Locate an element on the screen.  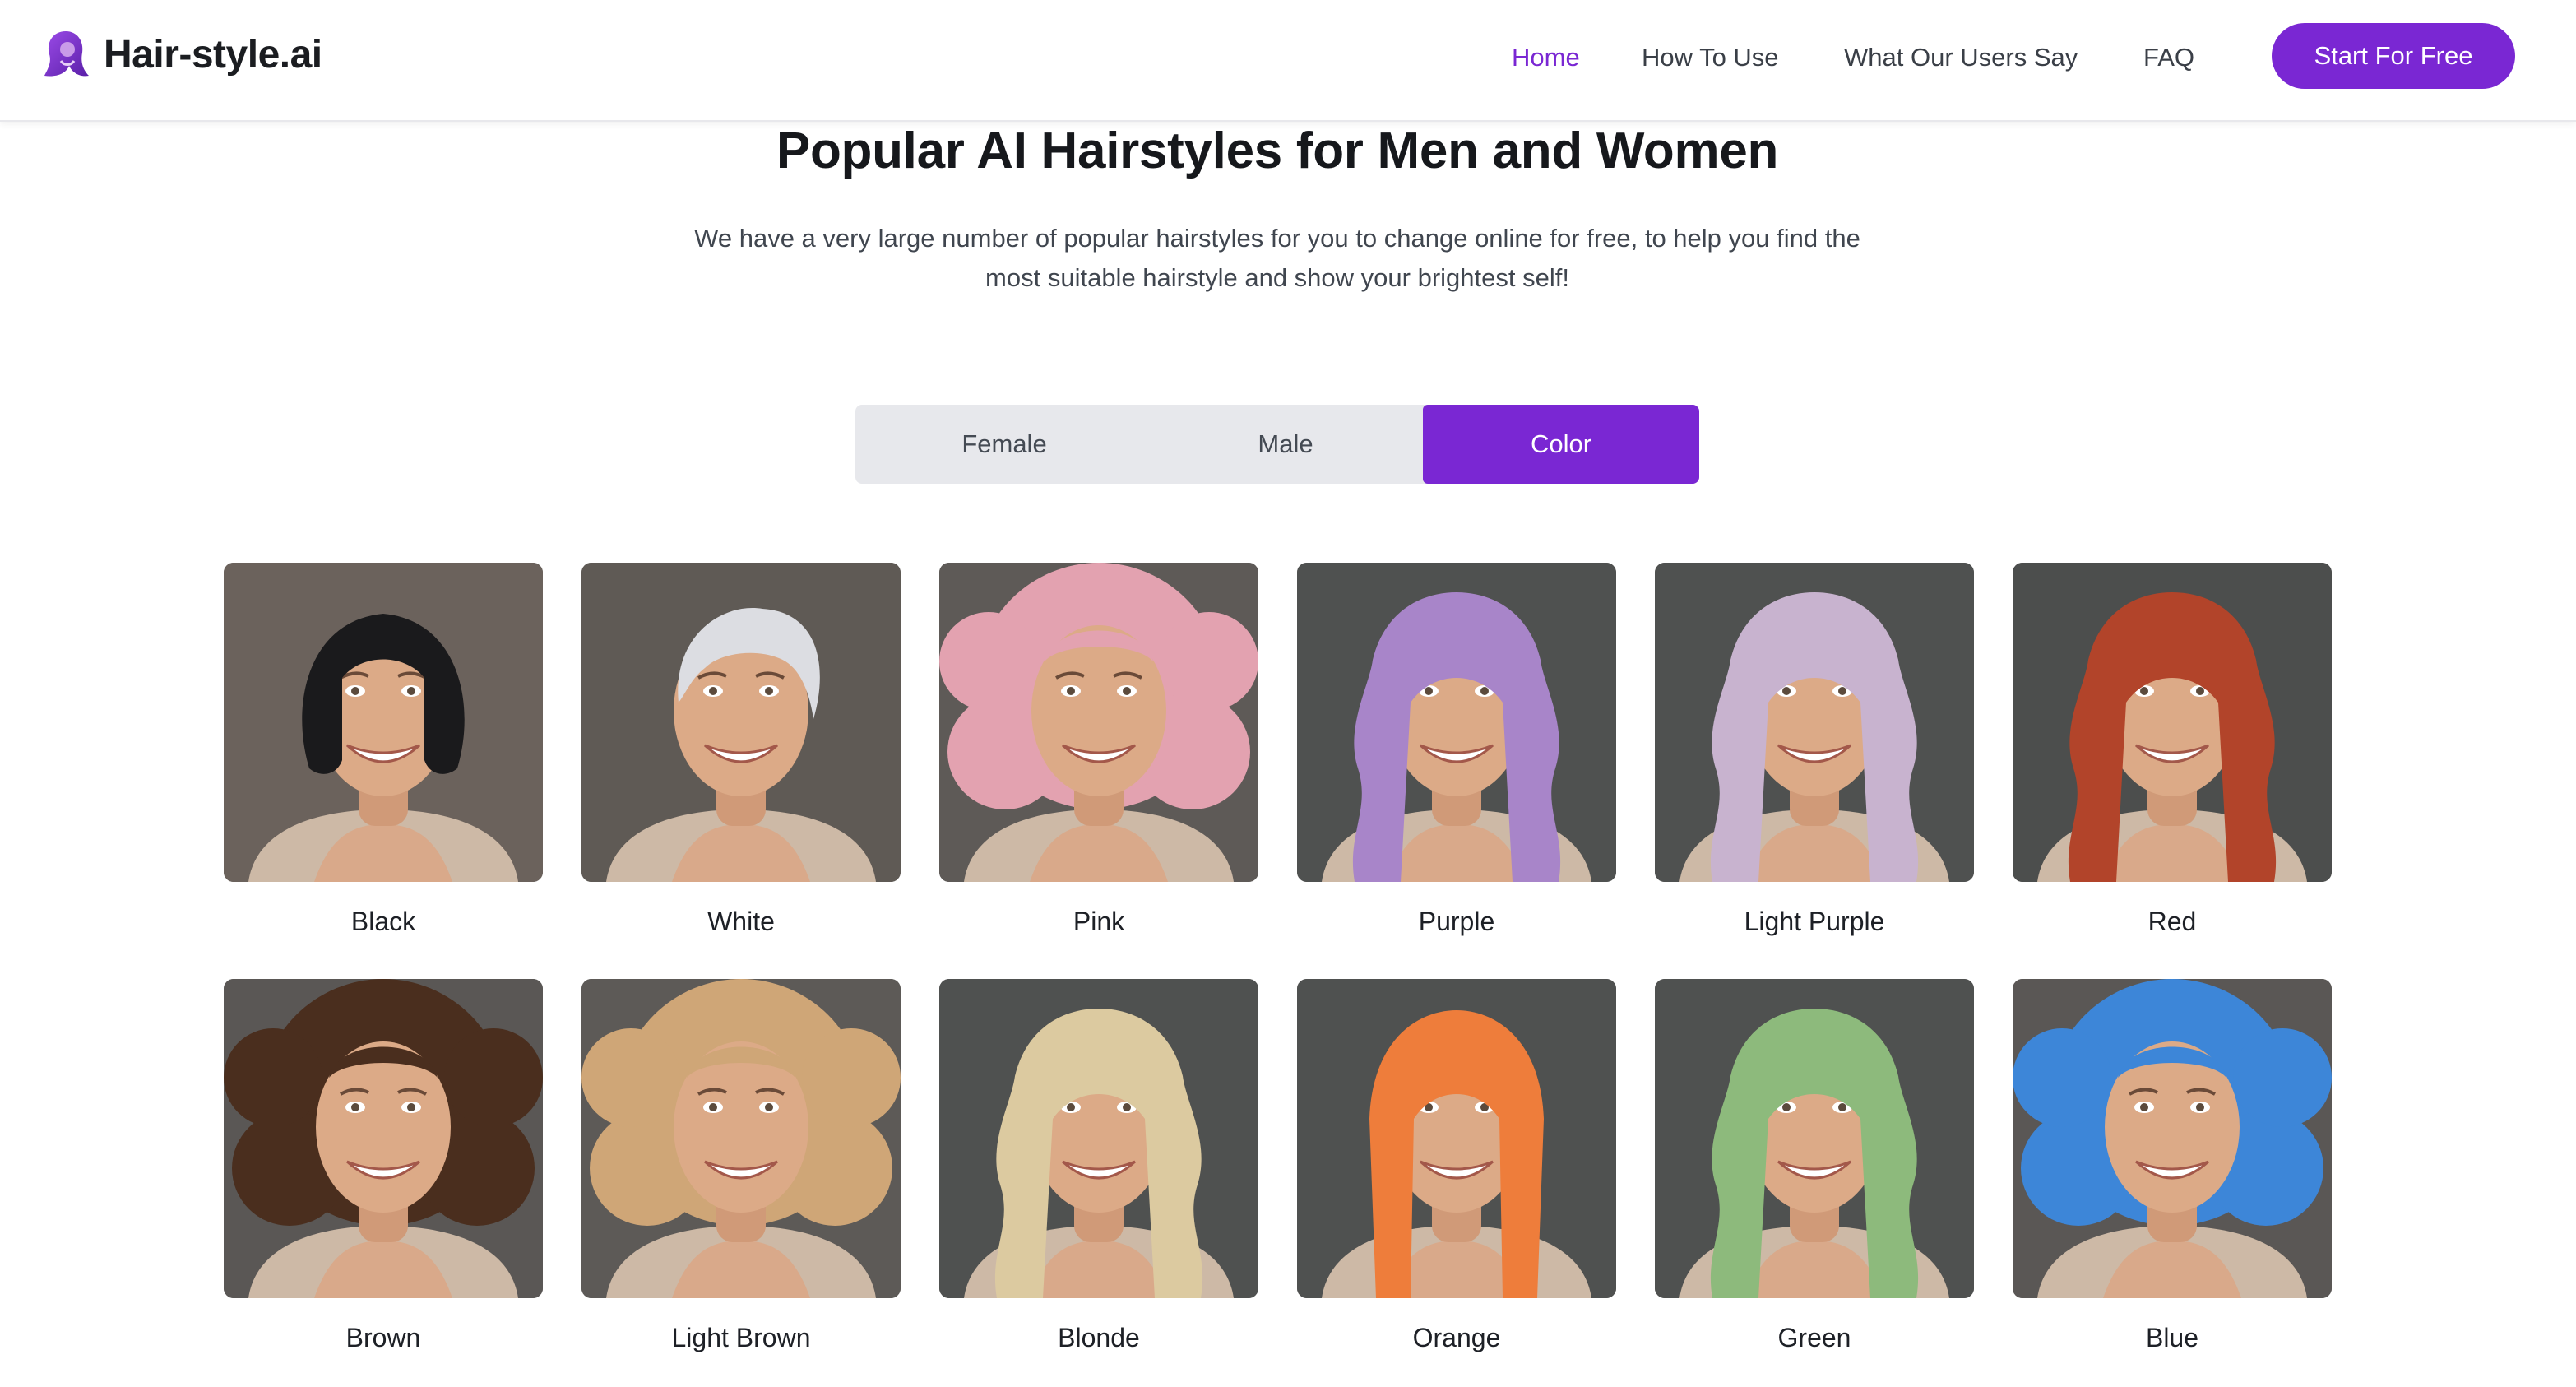
hairstyle-label: Brown is located at coordinates (383, 1337).